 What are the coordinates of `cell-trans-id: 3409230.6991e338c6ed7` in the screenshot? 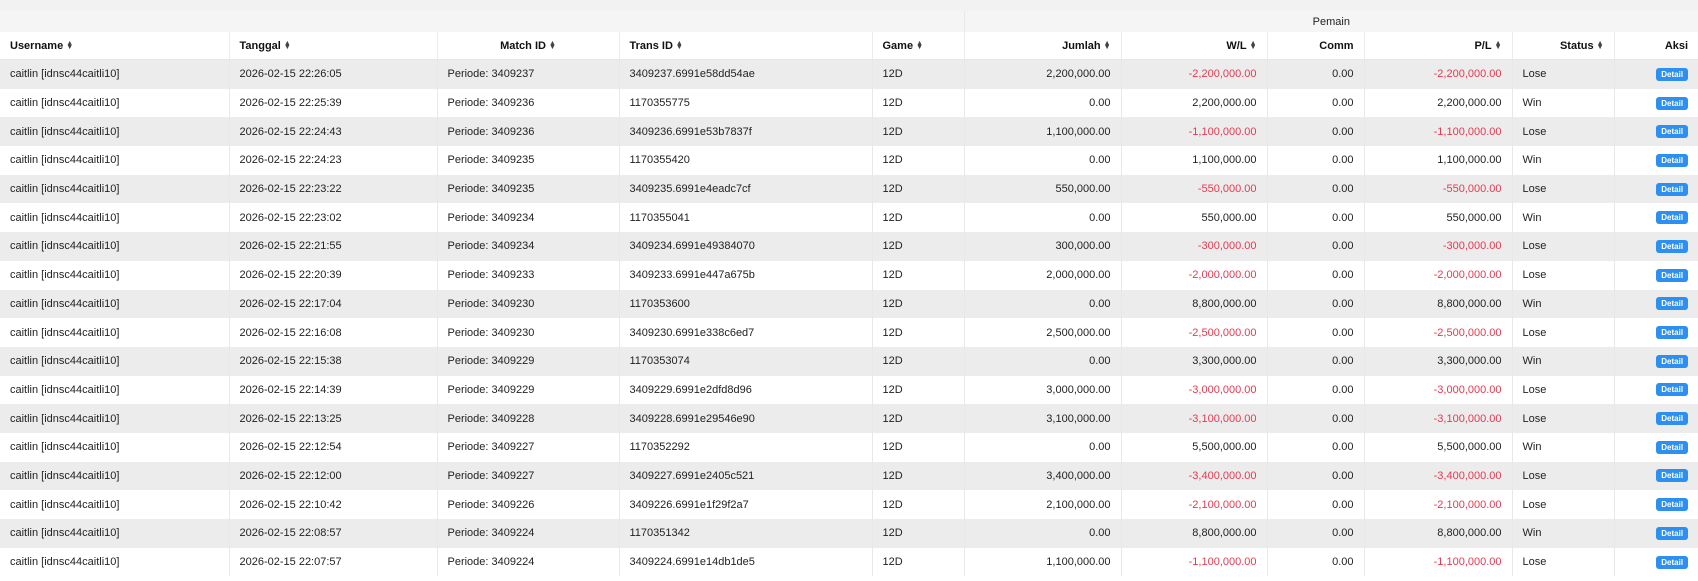 It's located at (746, 332).